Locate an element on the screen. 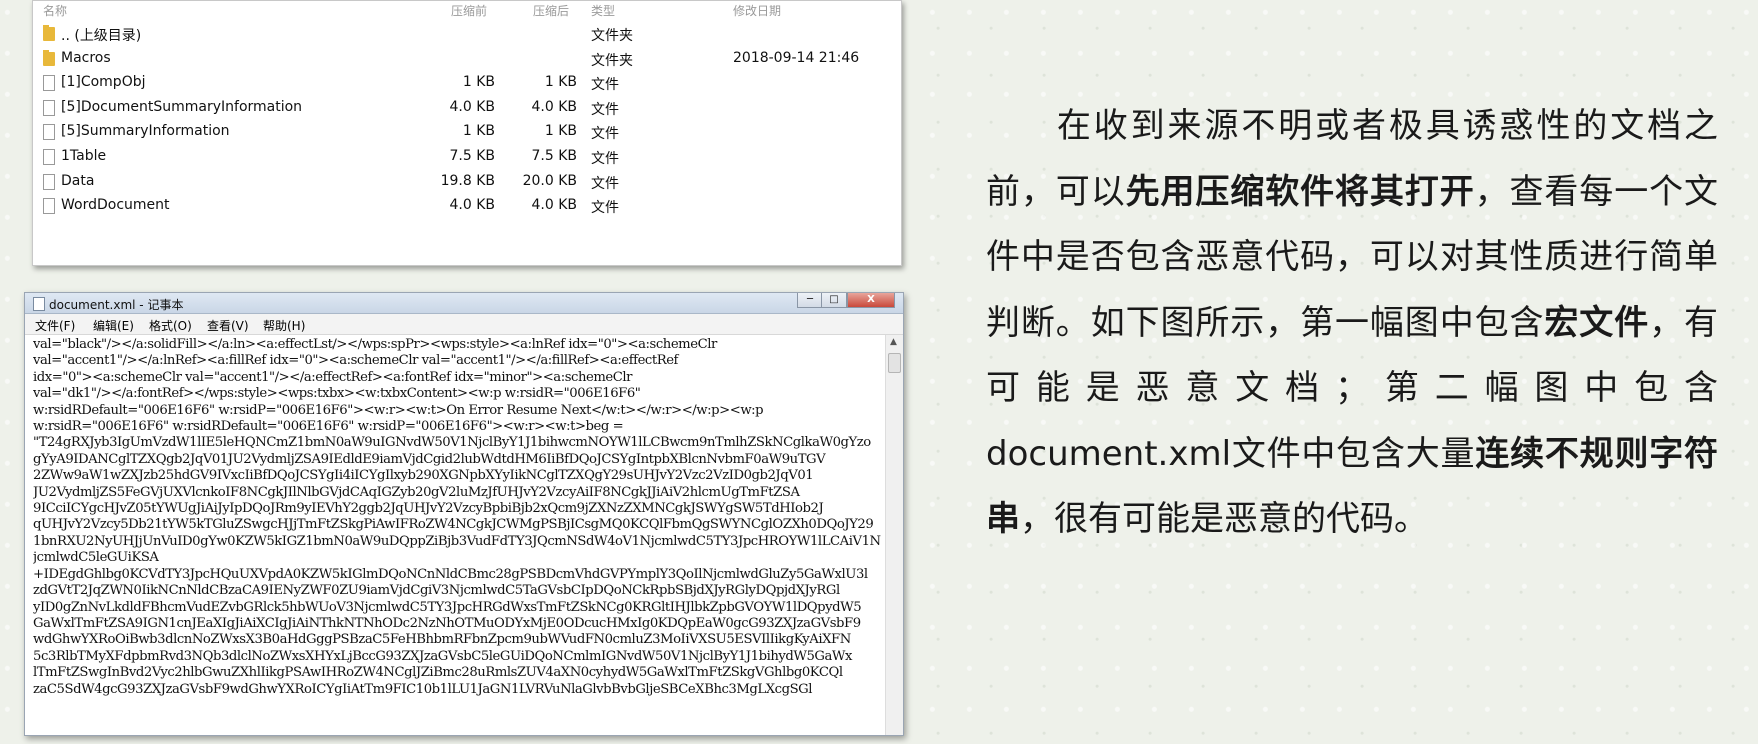  file-name: 1Table is located at coordinates (84, 155).